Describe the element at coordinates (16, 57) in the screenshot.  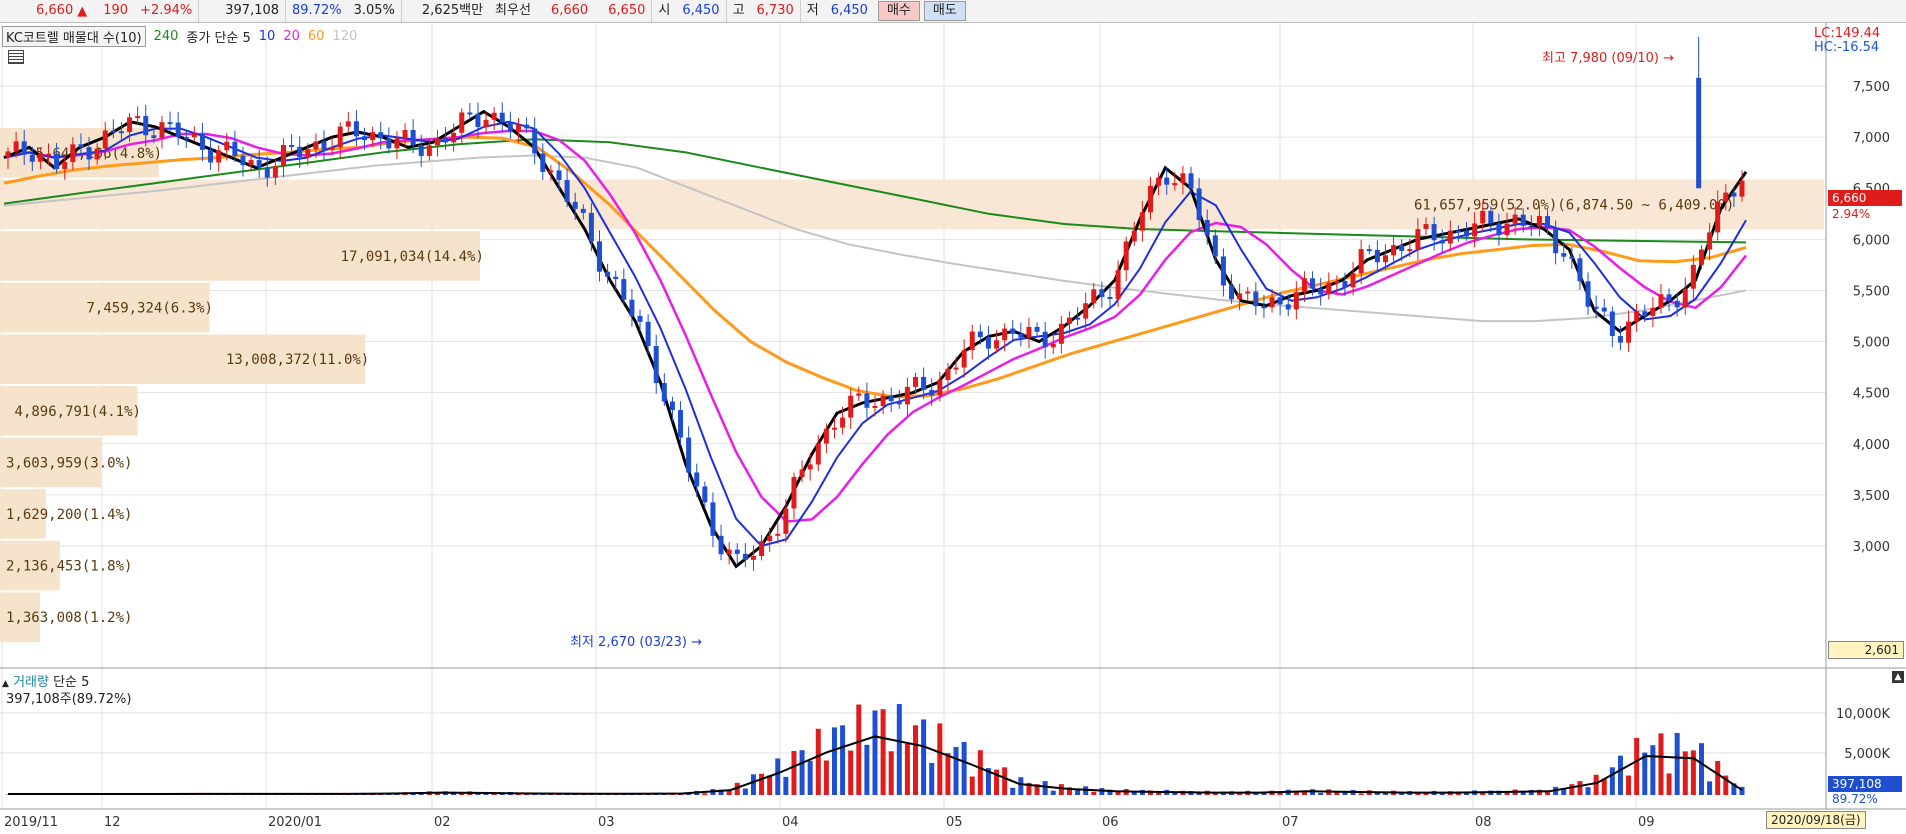
I see `panel-menu-icon` at that location.